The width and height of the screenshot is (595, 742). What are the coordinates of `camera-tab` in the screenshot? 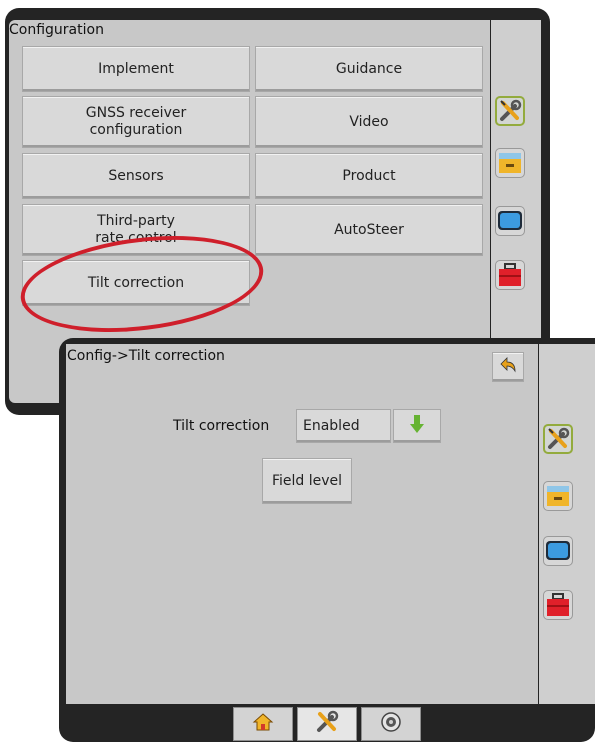 It's located at (391, 724).